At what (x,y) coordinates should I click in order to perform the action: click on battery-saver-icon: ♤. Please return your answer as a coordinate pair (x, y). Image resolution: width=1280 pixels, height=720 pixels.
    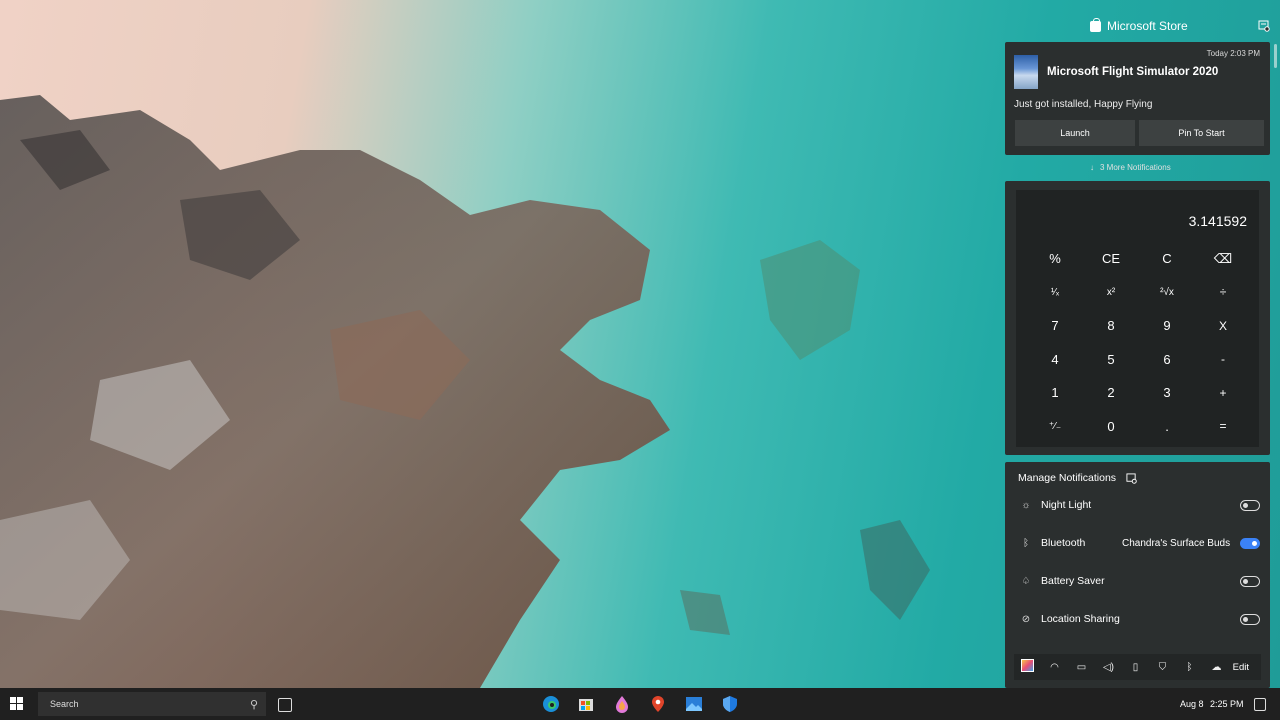
    Looking at the image, I should click on (1026, 581).